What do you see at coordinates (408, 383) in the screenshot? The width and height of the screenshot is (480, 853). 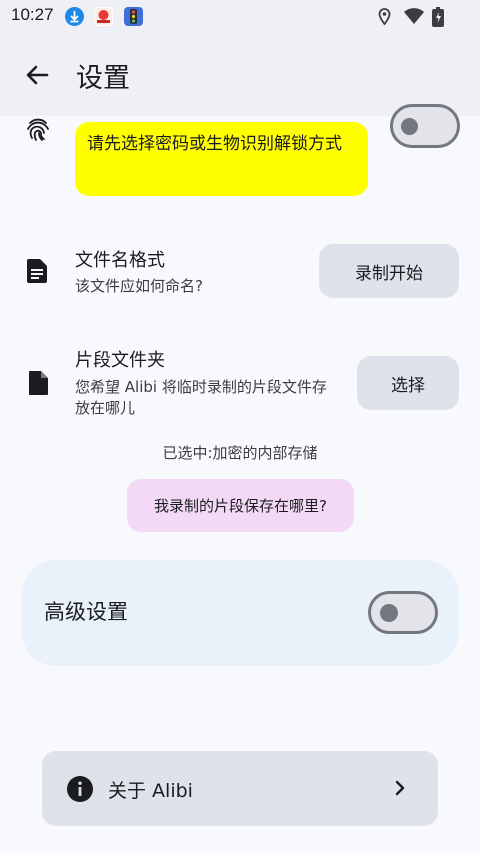 I see `choose-folder-button: 选择` at bounding box center [408, 383].